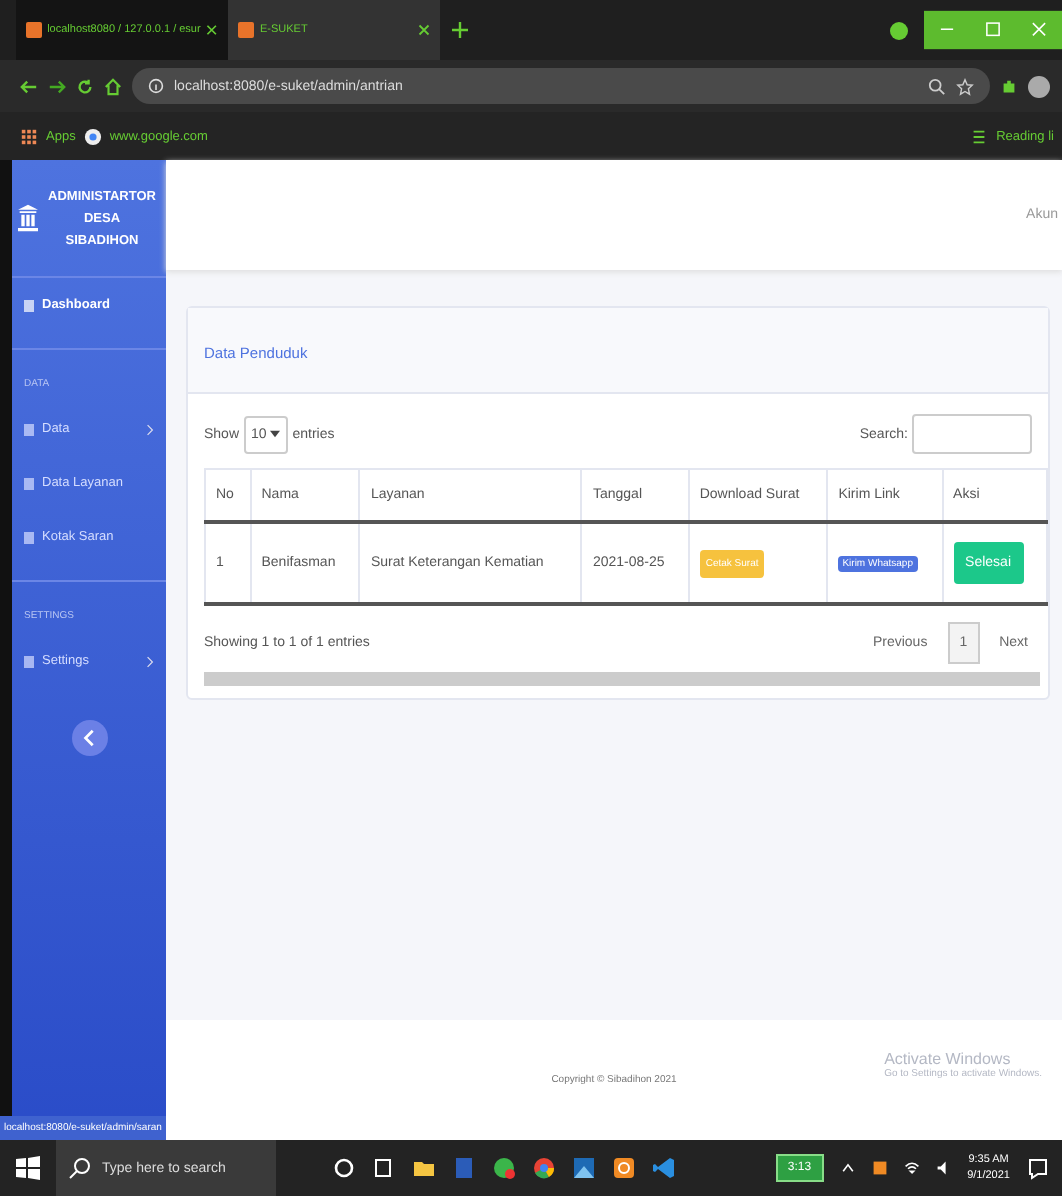 The image size is (1062, 1196). I want to click on back-icon, so click(29, 86).